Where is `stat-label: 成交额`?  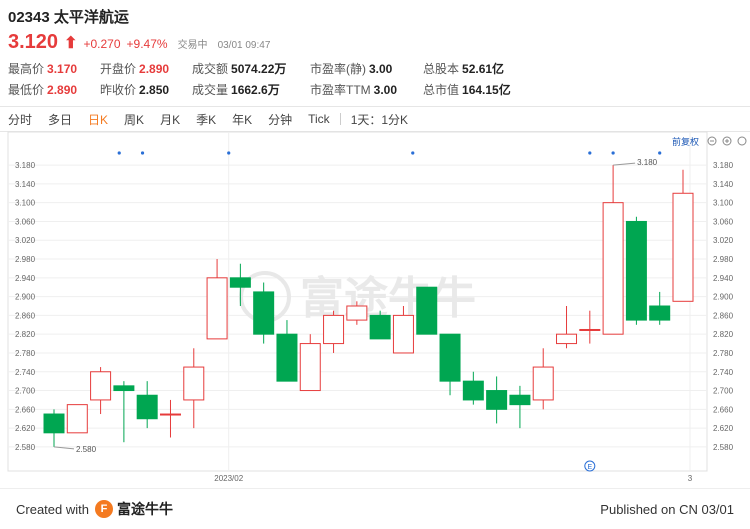 stat-label: 成交额 is located at coordinates (210, 69).